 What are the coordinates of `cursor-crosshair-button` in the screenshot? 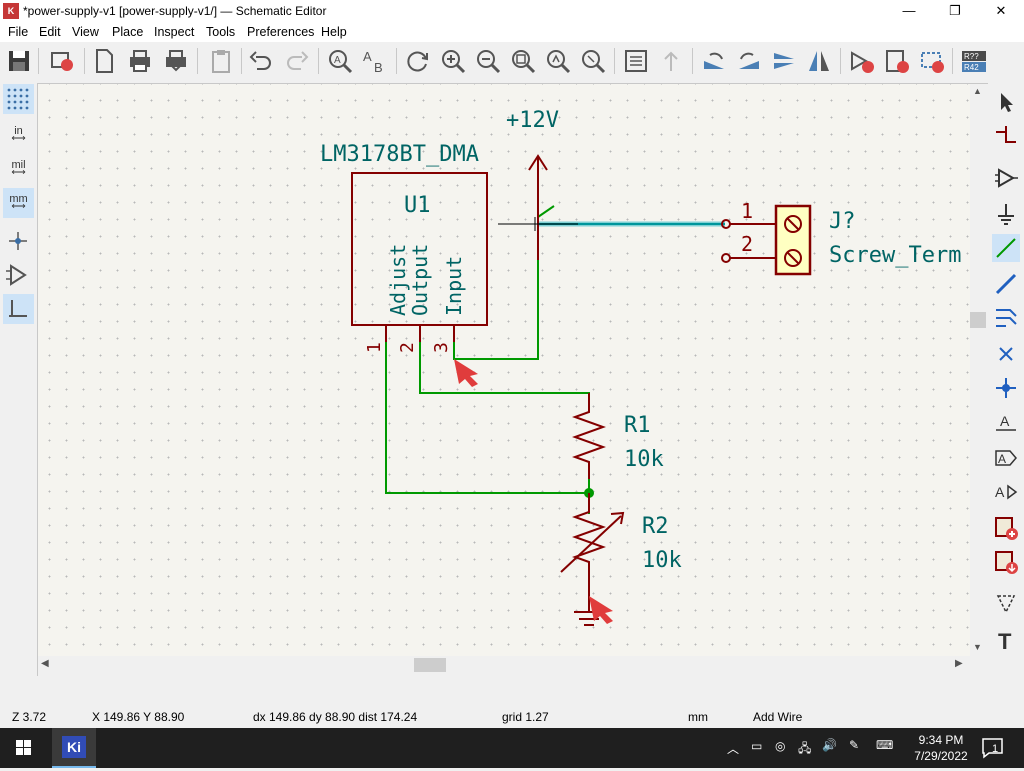 It's located at (18, 241).